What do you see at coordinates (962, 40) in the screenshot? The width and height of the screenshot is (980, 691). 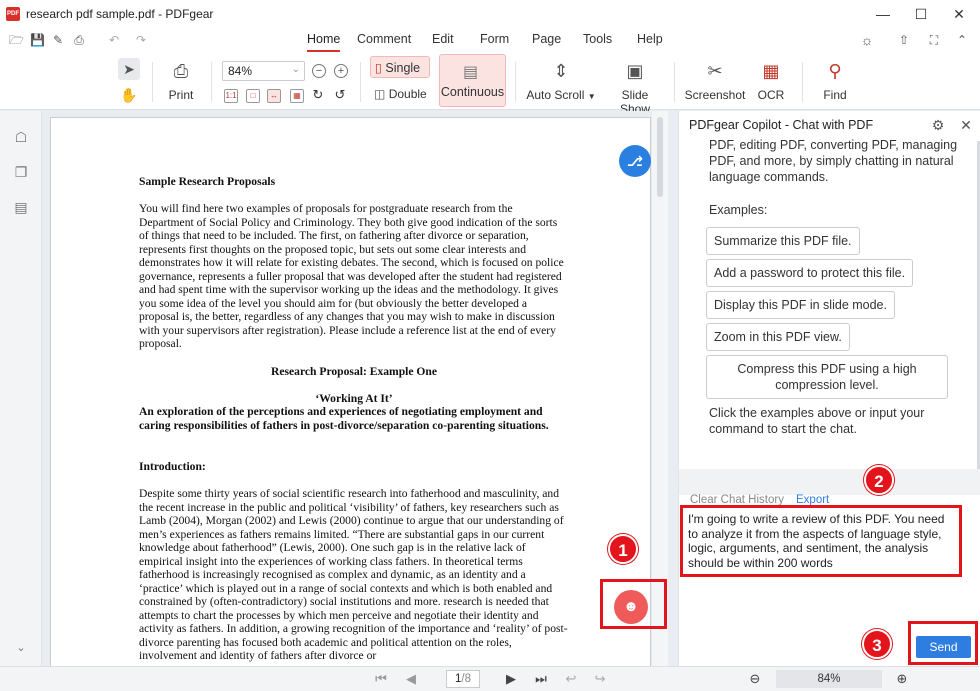 I see `collapse-ribbon-icon: ⌃` at bounding box center [962, 40].